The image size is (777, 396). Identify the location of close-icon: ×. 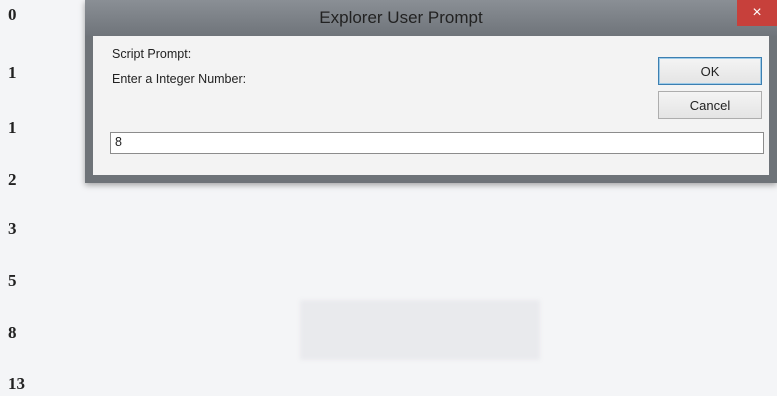
(757, 12).